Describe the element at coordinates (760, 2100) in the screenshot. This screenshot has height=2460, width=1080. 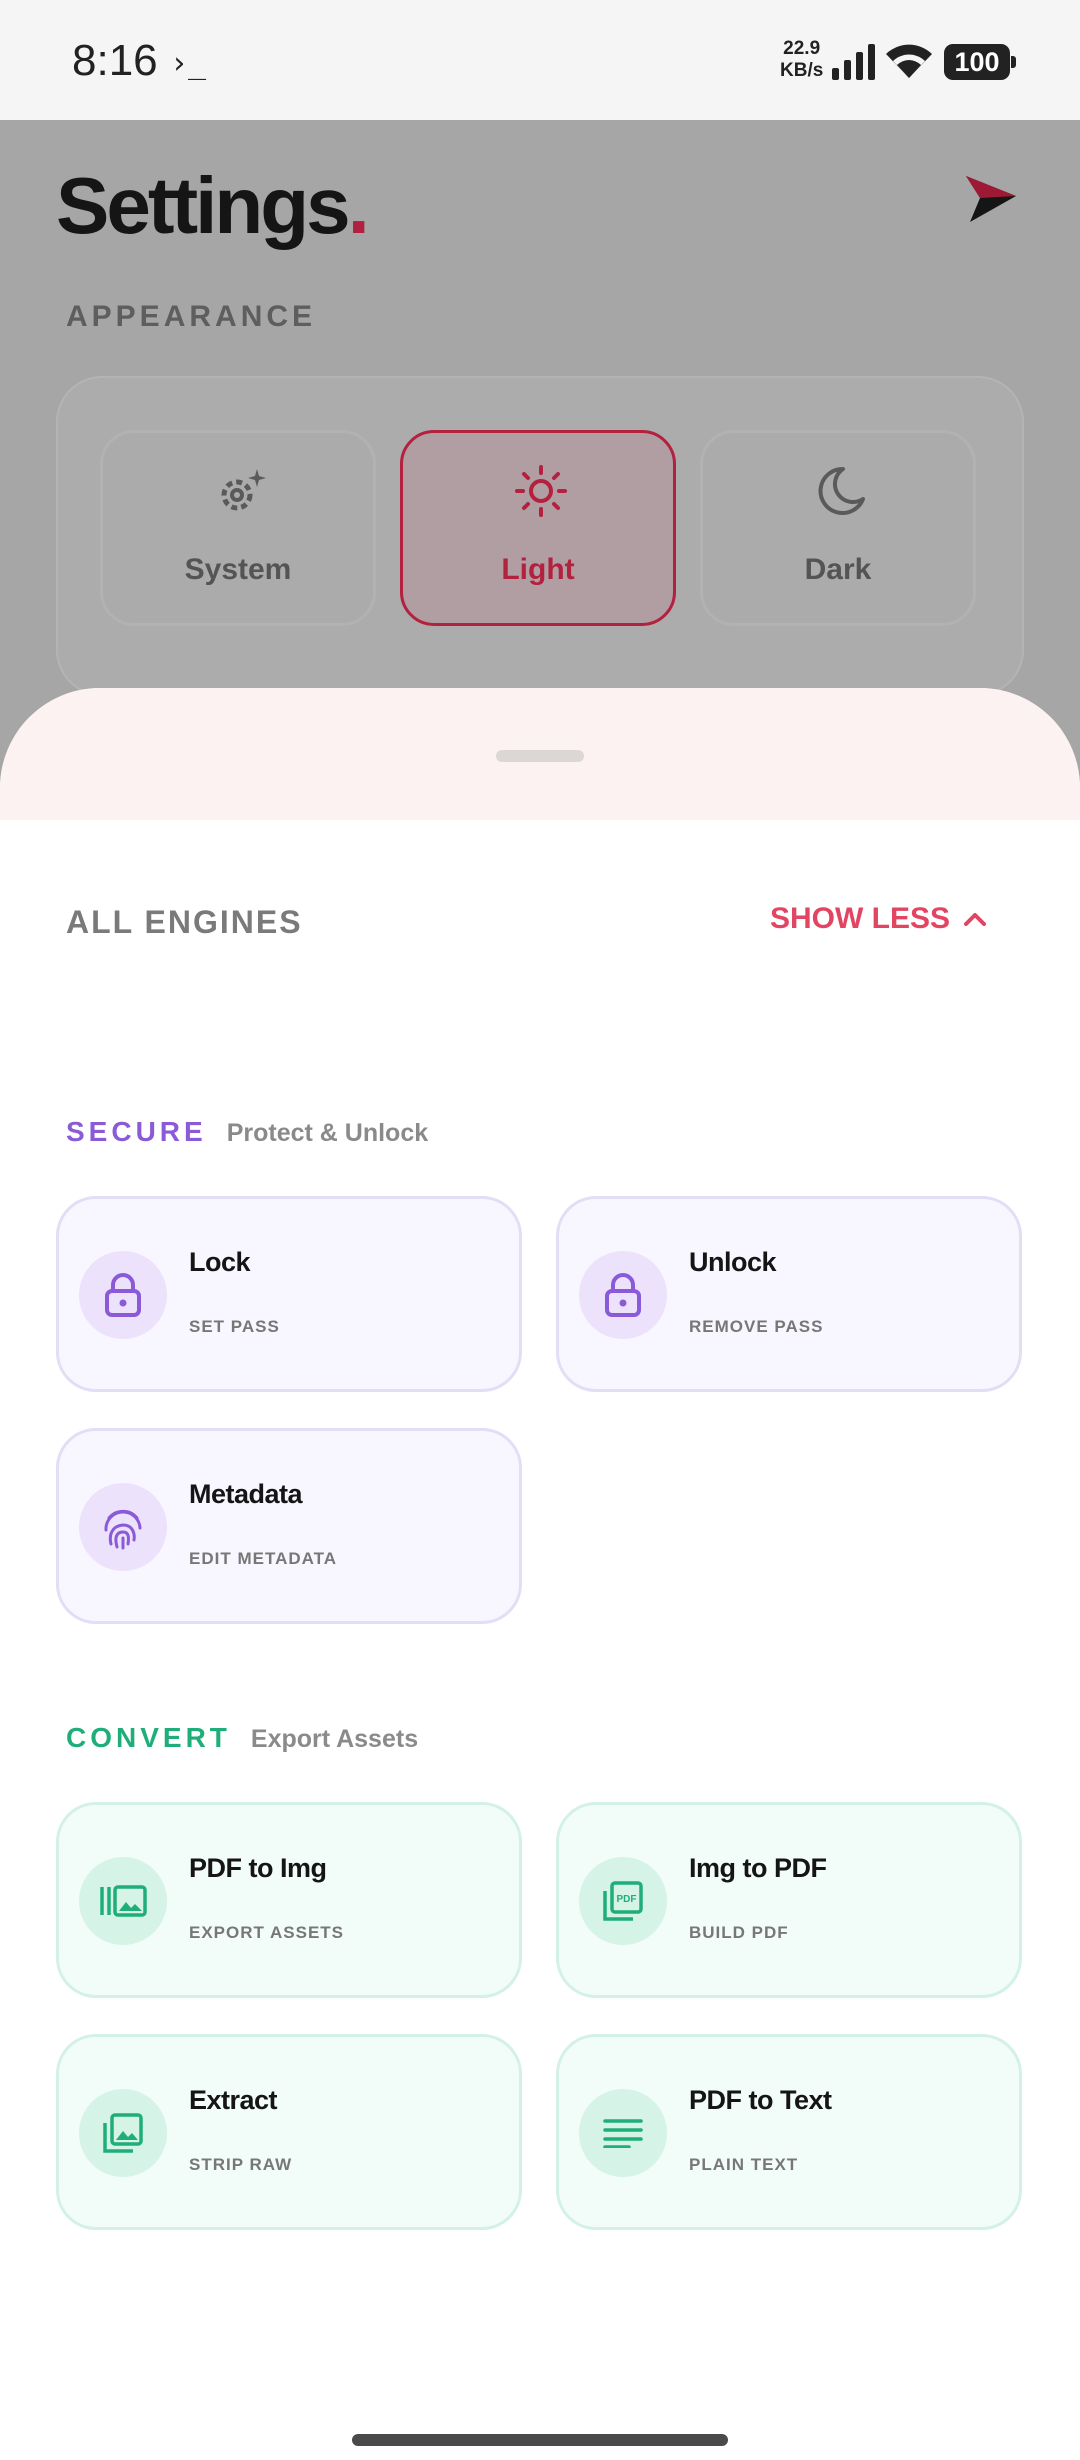
I see `card-title: PDF to Text` at that location.